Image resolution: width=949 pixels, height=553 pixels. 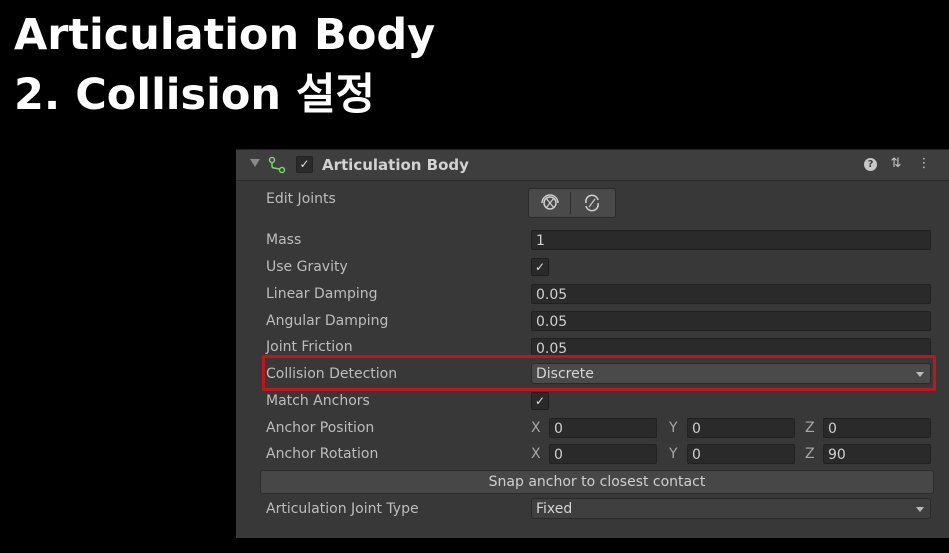 What do you see at coordinates (877, 454) in the screenshot?
I see `anchor-rotation-z-field: 90` at bounding box center [877, 454].